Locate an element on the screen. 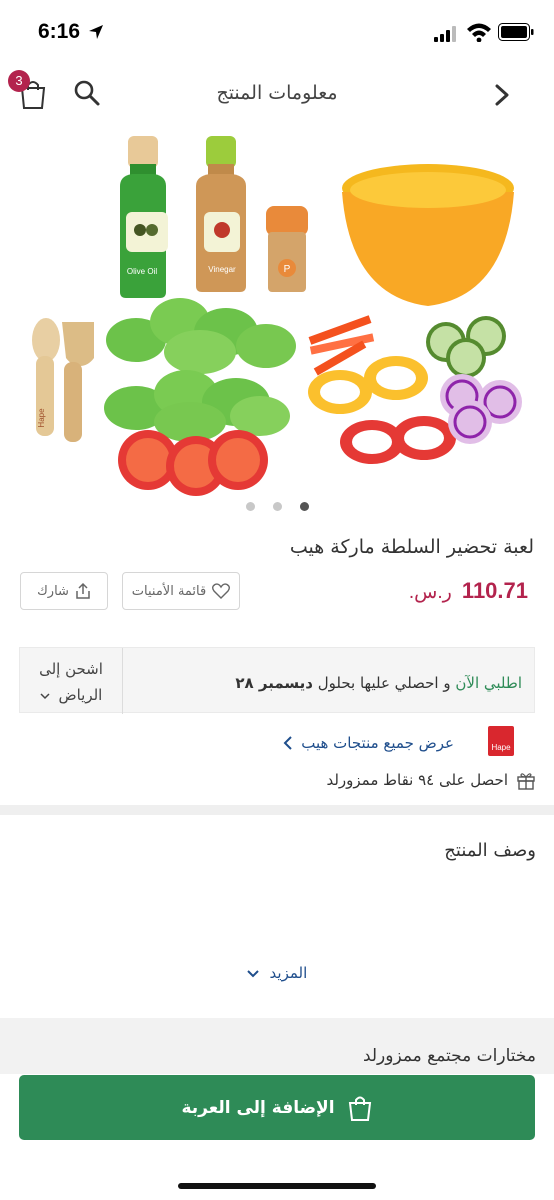  olive-oil-label: Olive Oil is located at coordinates (142, 271).